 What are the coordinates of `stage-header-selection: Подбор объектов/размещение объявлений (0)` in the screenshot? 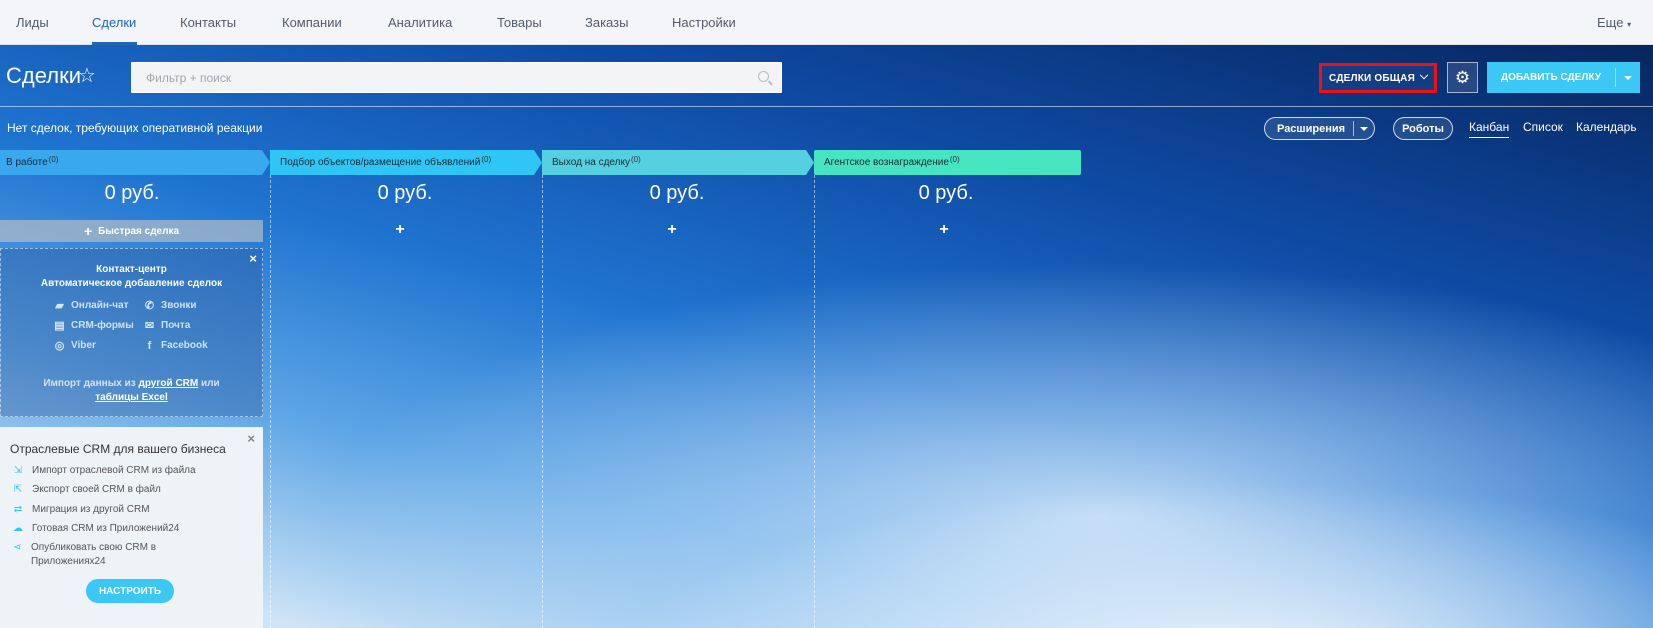 It's located at (406, 162).